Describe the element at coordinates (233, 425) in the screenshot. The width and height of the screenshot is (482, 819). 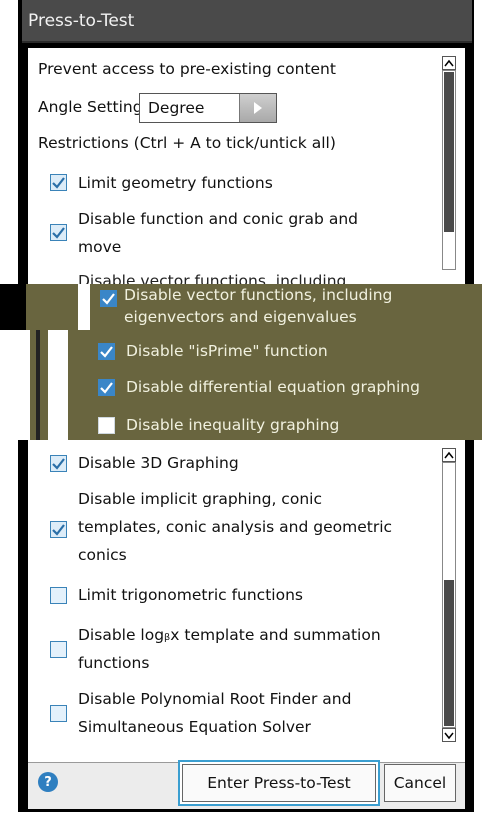
I see `overlay-item-label: Disable inequality graphing` at that location.